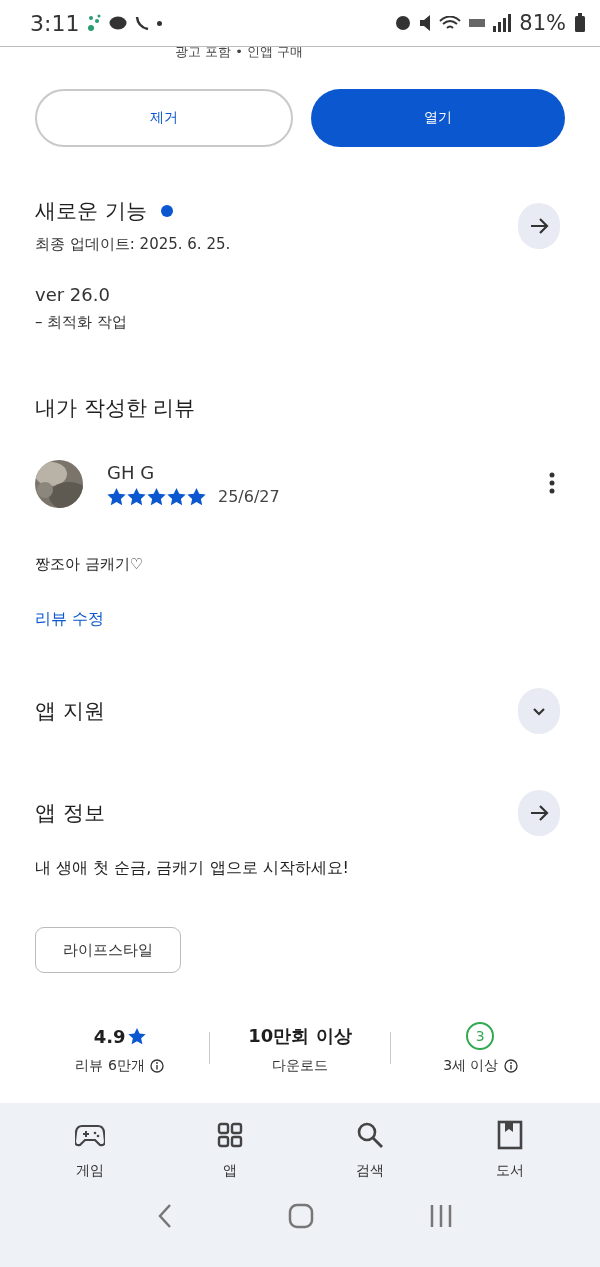  I want to click on rating-value: 4.9, so click(109, 1036).